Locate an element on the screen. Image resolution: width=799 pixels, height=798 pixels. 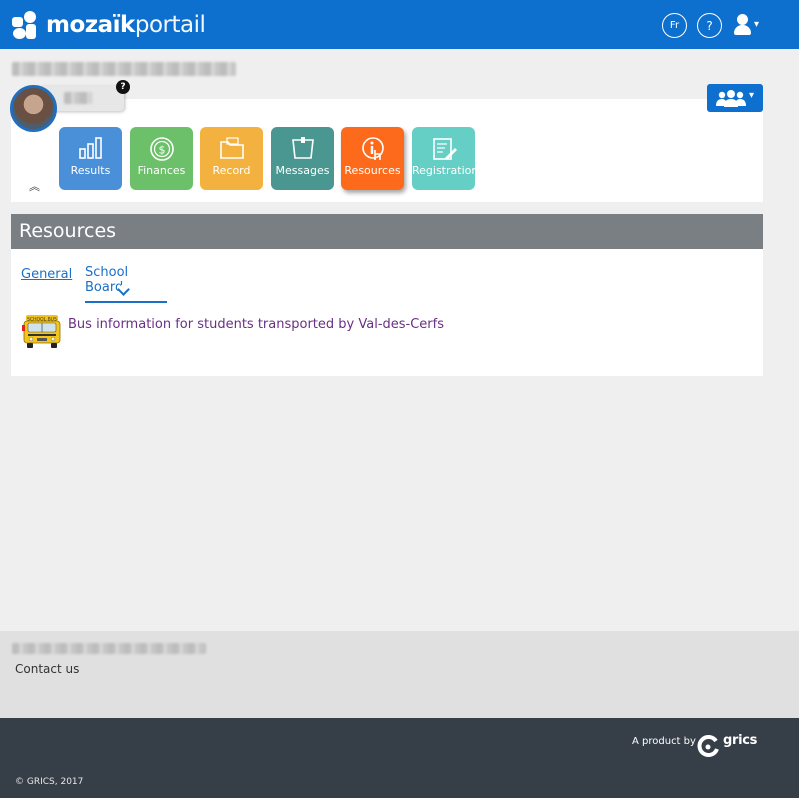
school-bus-icon: SCHOOL BUS is located at coordinates (42, 331).